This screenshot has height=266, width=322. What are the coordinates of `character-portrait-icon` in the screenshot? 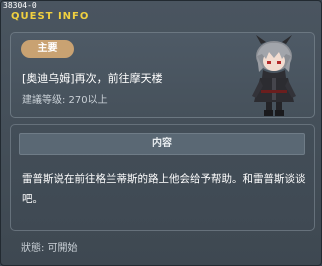 It's located at (274, 75).